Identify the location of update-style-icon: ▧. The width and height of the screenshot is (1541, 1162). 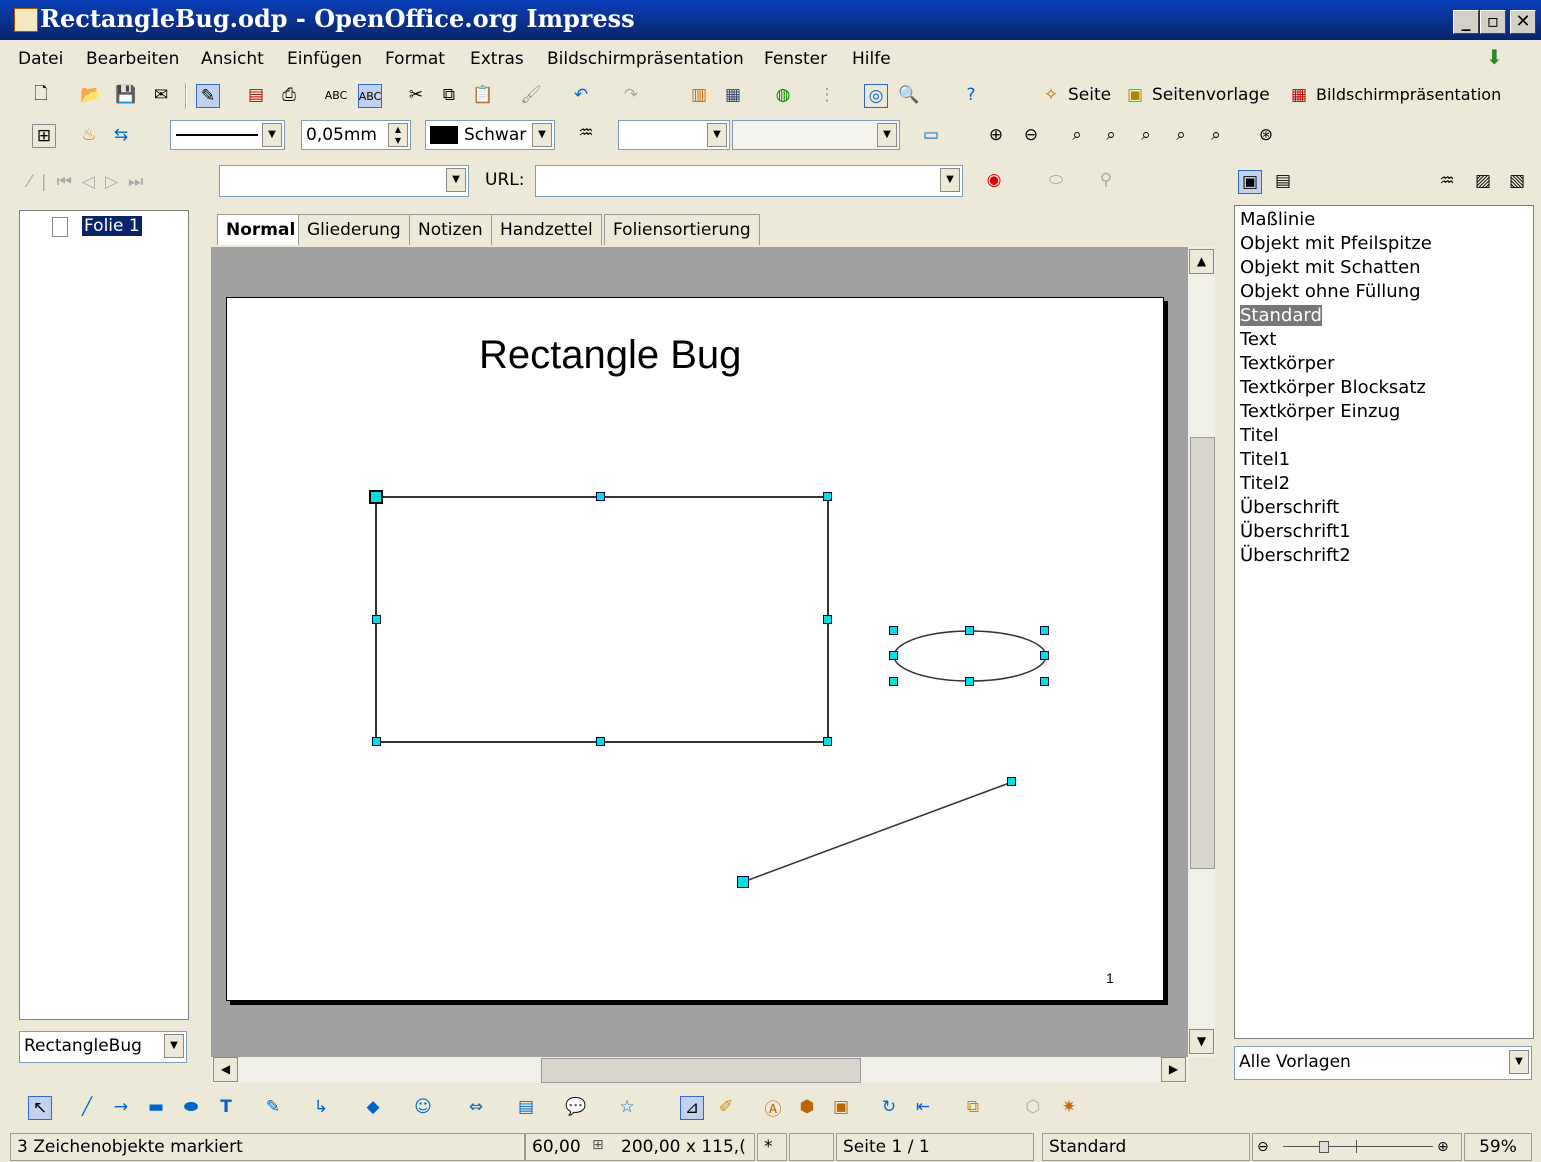
(1517, 181).